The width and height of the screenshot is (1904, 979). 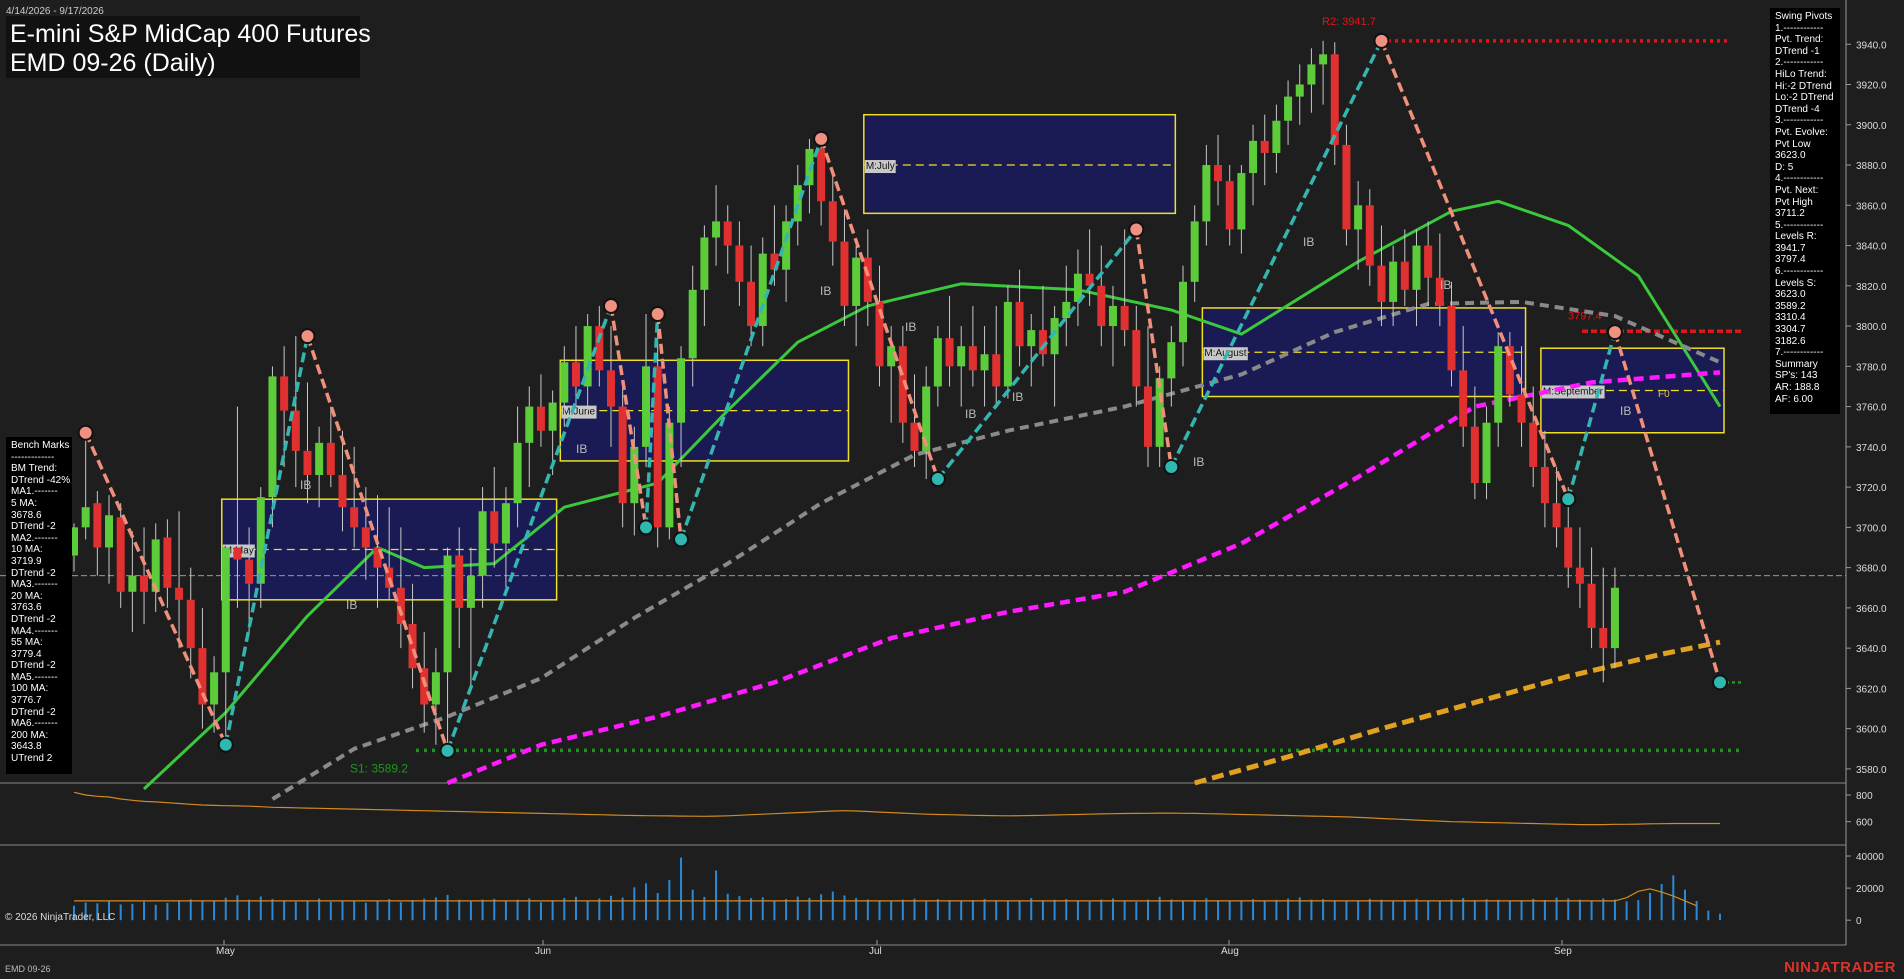 What do you see at coordinates (1871, 327) in the screenshot?
I see `y-tick-label: 3800.0` at bounding box center [1871, 327].